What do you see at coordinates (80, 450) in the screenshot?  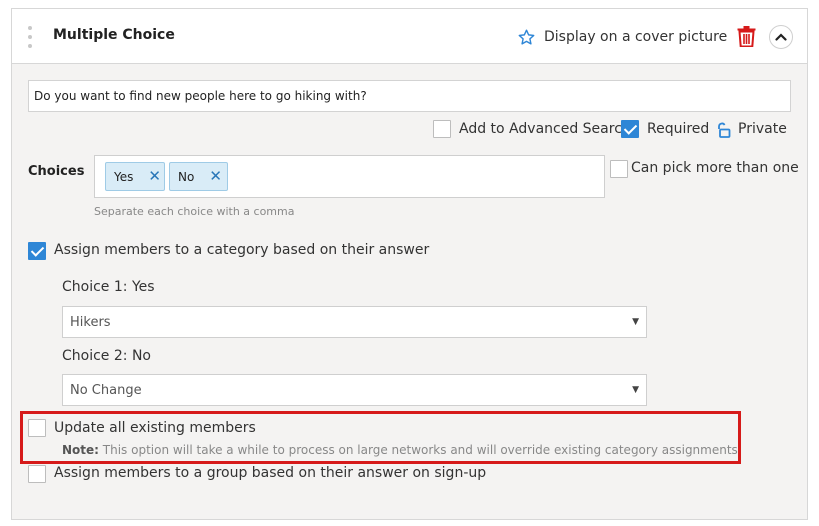 I see `note-prefix: Note:` at bounding box center [80, 450].